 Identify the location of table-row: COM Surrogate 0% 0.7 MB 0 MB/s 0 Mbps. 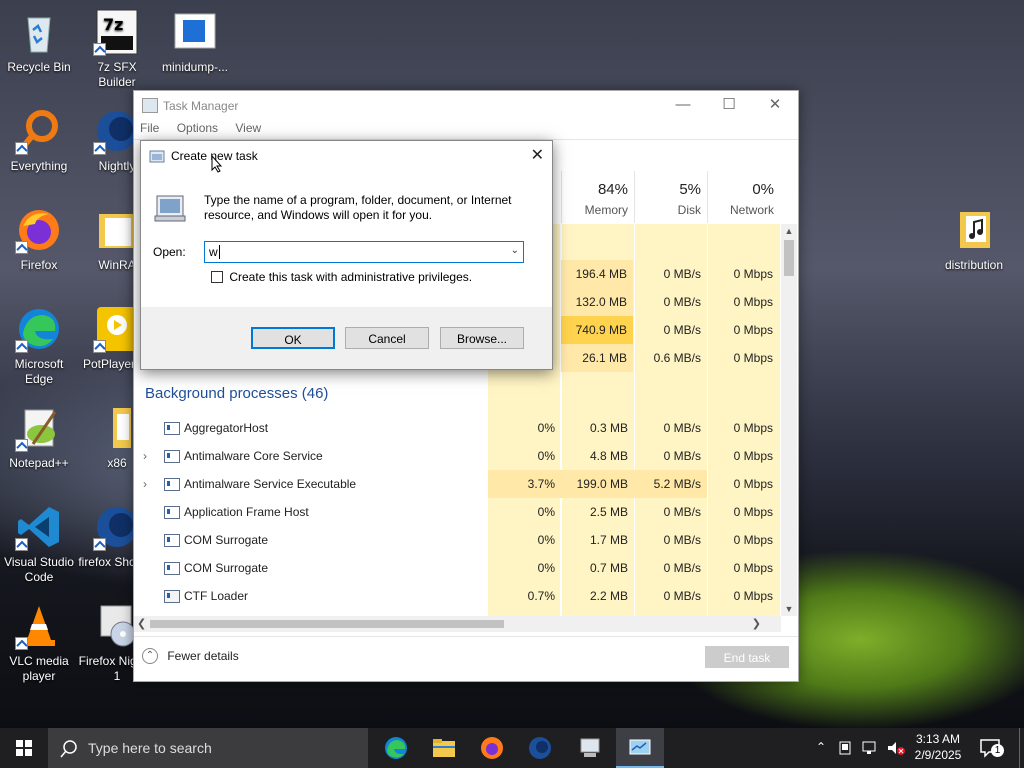
(455, 568).